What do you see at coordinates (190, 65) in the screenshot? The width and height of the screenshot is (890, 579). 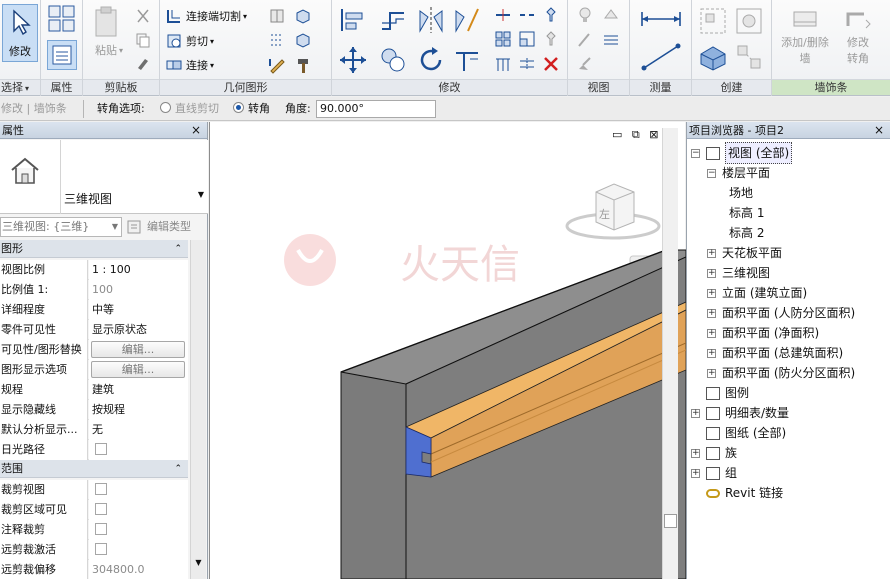 I see `join-geometry-button: 连接 ▾` at bounding box center [190, 65].